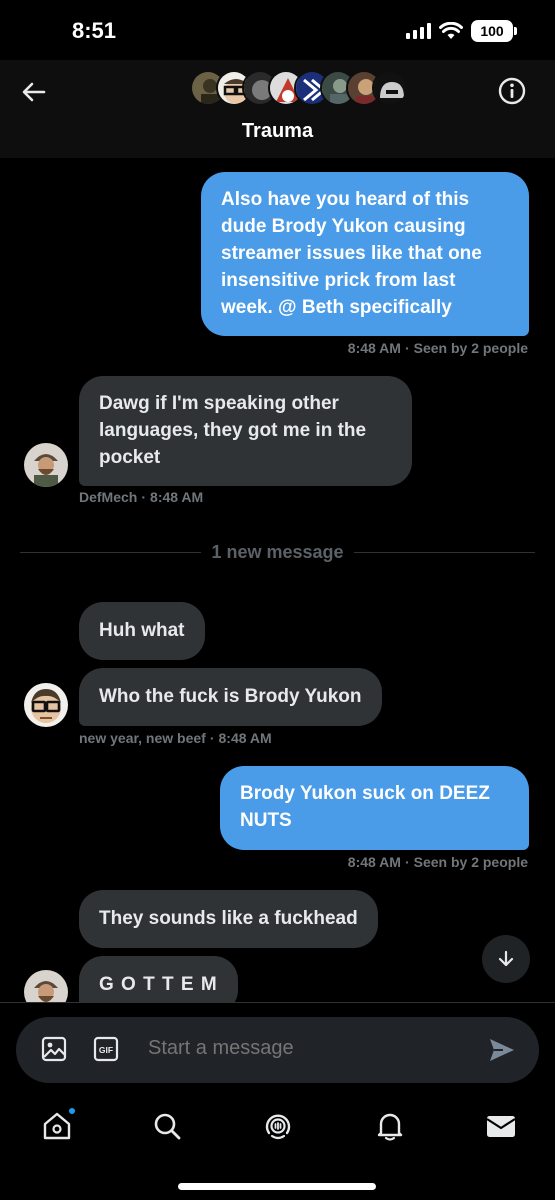 Image resolution: width=555 pixels, height=1200 pixels. I want to click on status-icons: 100, so click(461, 31).